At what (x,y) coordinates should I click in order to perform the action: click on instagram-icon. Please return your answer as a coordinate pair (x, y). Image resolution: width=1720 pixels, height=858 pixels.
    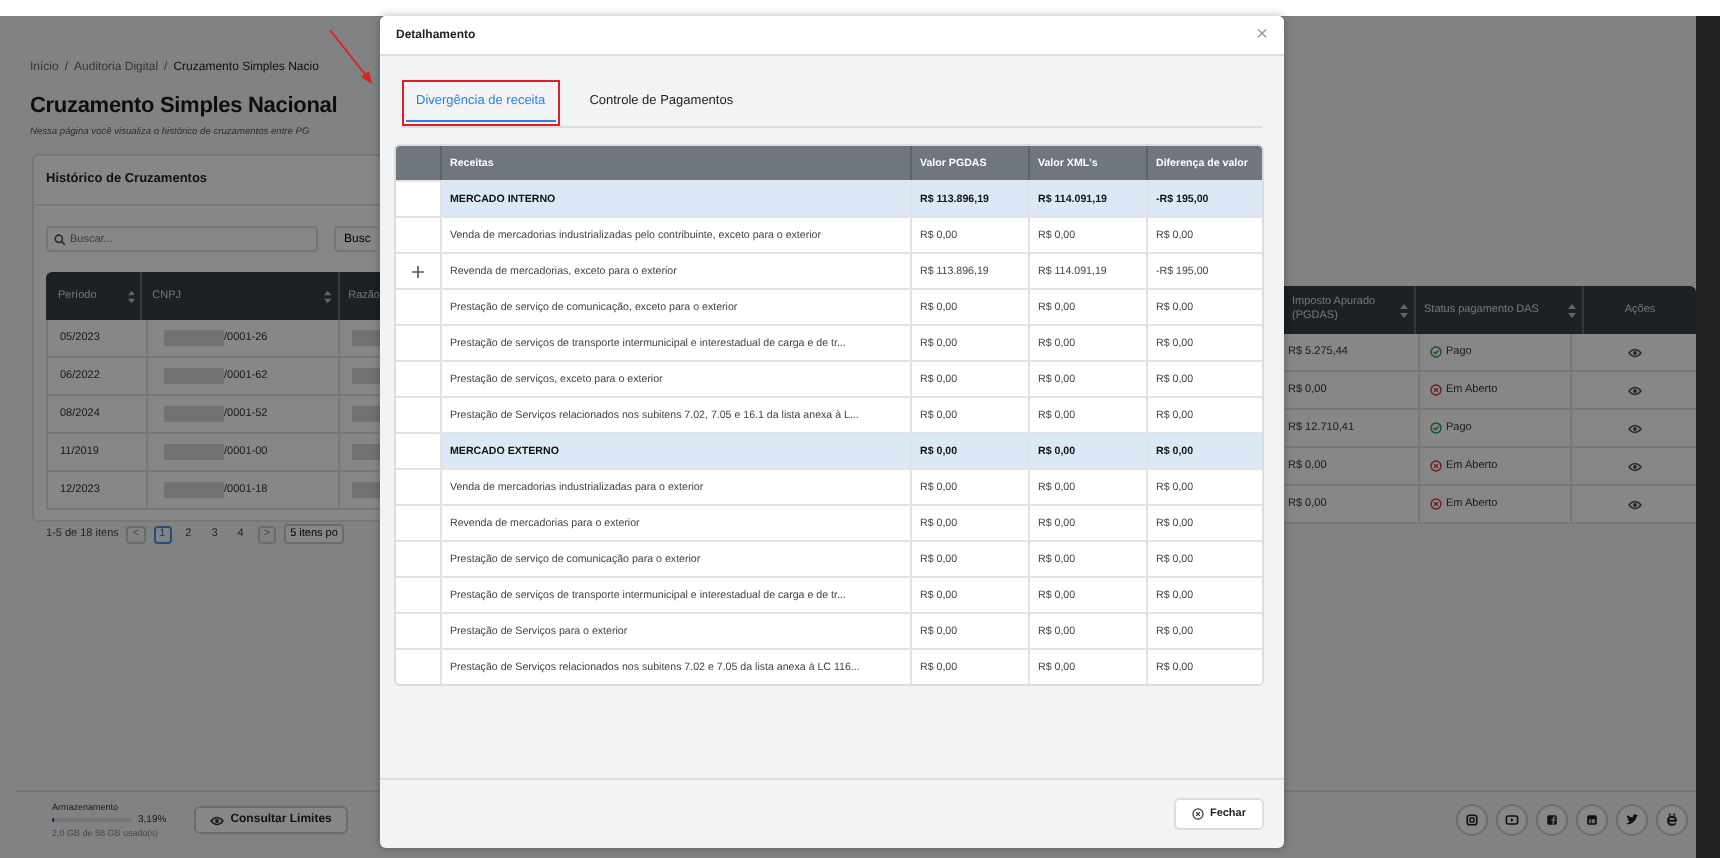
    Looking at the image, I should click on (1472, 820).